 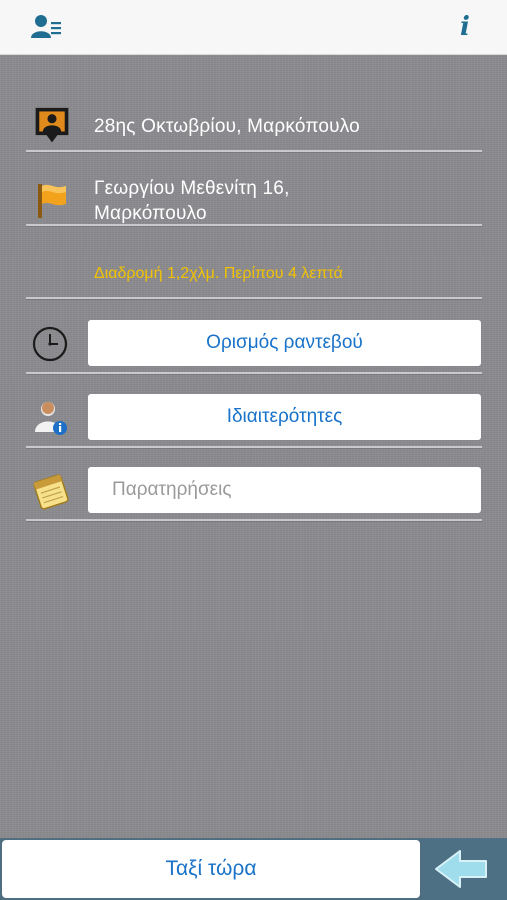 I want to click on info-button: i, so click(x=465, y=27).